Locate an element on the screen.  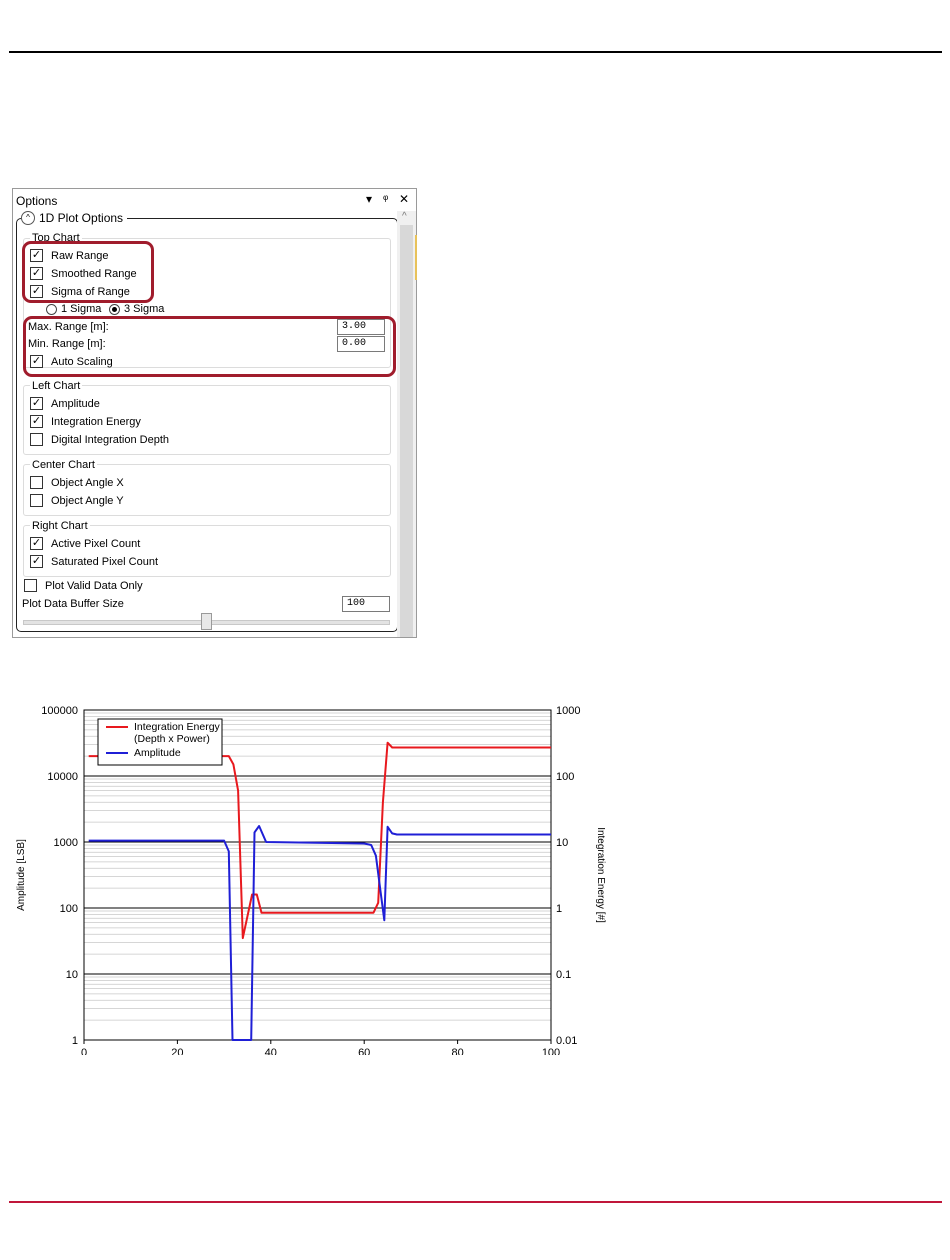
one-sigma-radio: 1 Sigma is located at coordinates (73, 309).